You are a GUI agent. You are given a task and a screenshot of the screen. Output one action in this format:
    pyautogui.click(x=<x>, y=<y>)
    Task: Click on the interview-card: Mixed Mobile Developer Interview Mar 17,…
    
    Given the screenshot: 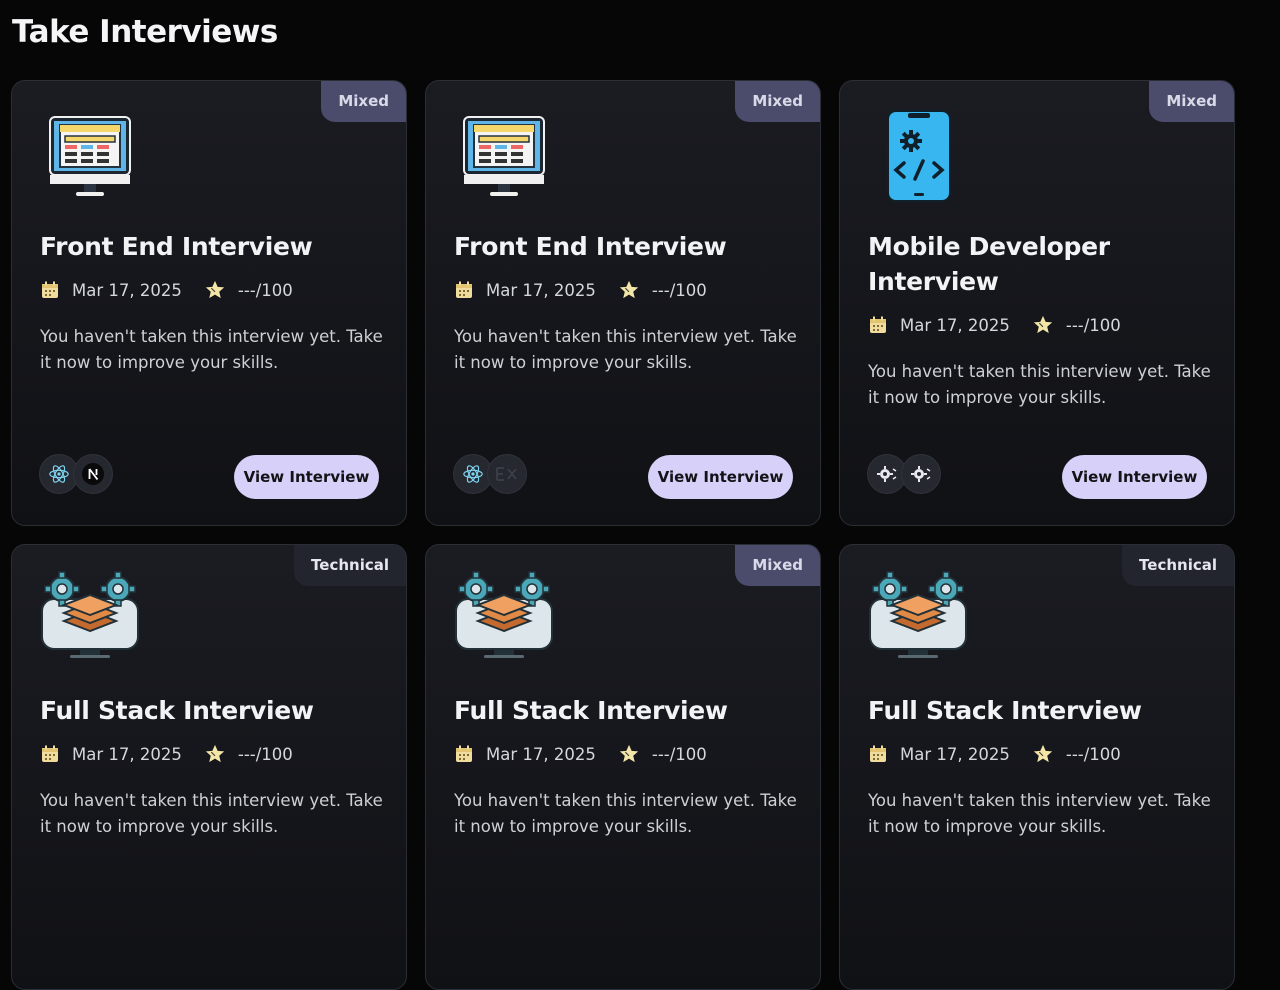 What is the action you would take?
    pyautogui.click(x=1037, y=303)
    